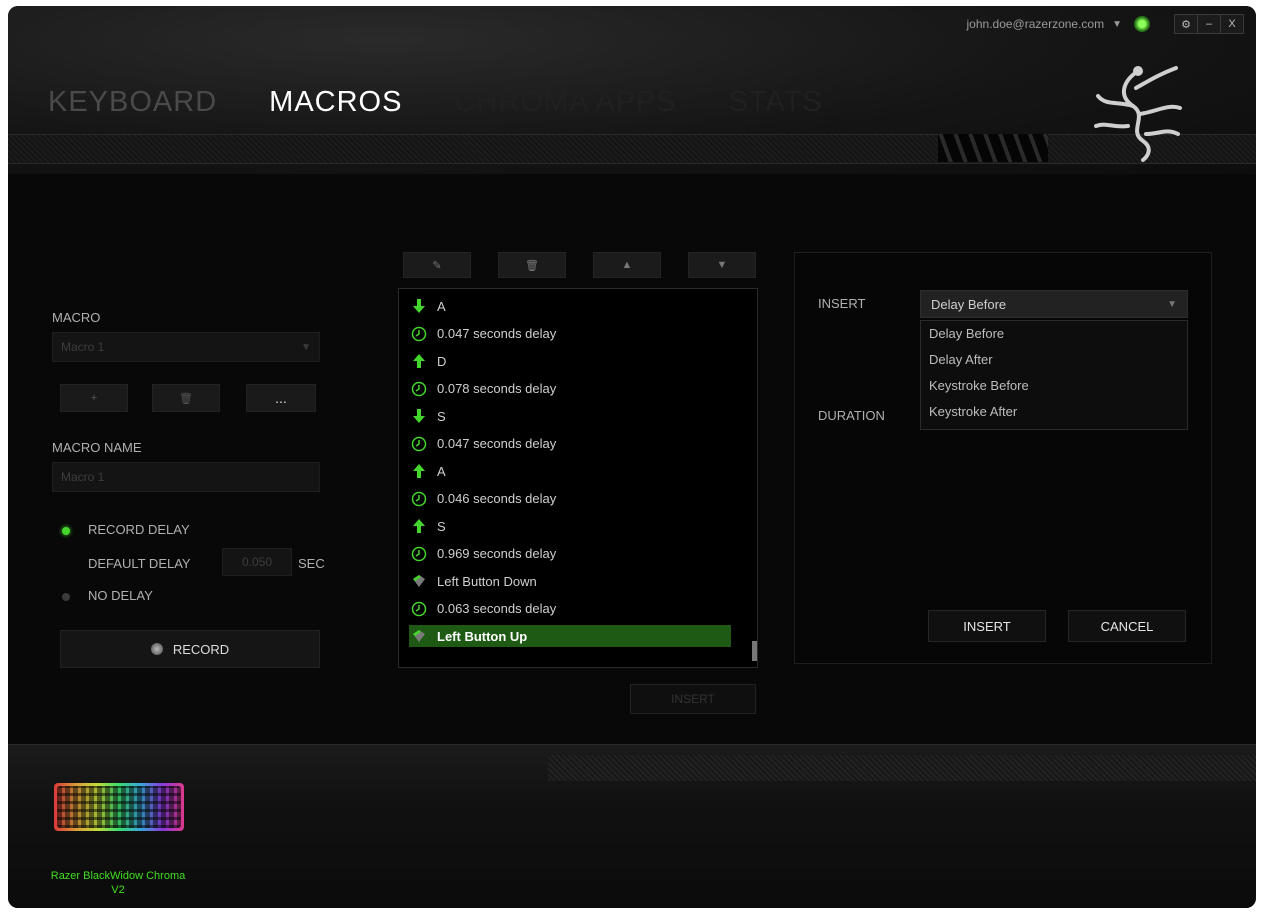  I want to click on main-nav: KEYBOARD MACROS CHROMA APPS STATS, so click(435, 102).